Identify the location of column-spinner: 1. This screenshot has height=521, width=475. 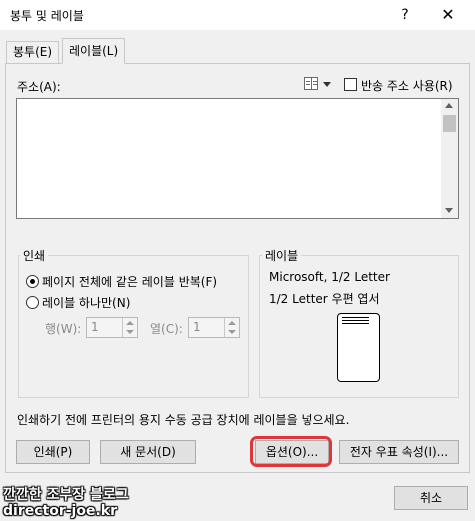
(214, 327).